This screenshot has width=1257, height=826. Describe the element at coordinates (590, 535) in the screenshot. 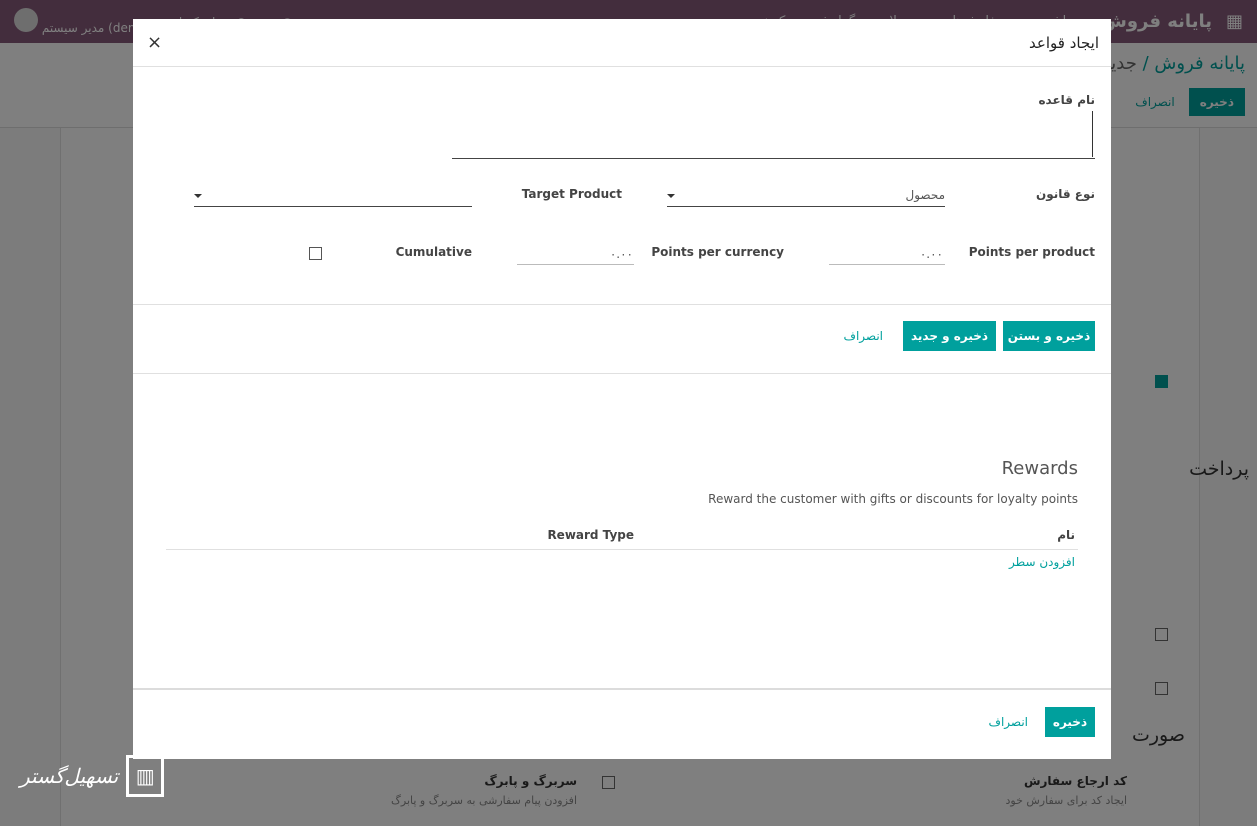

I see `column-header-reward-type: Reward Type` at that location.